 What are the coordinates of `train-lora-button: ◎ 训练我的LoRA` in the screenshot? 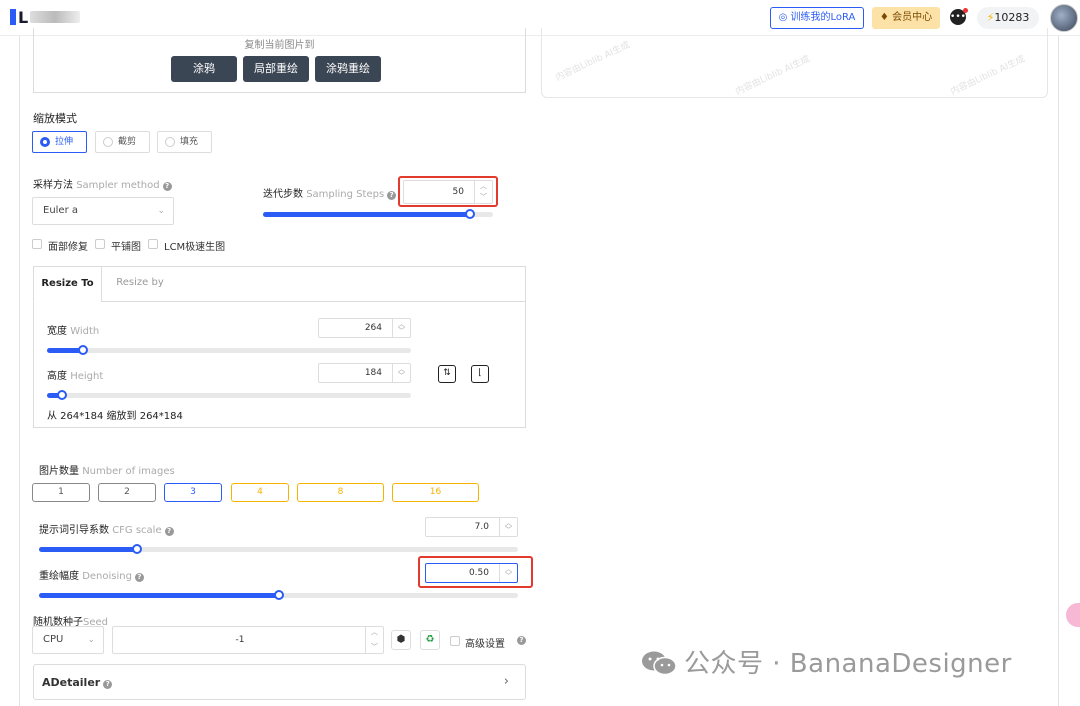 It's located at (817, 18).